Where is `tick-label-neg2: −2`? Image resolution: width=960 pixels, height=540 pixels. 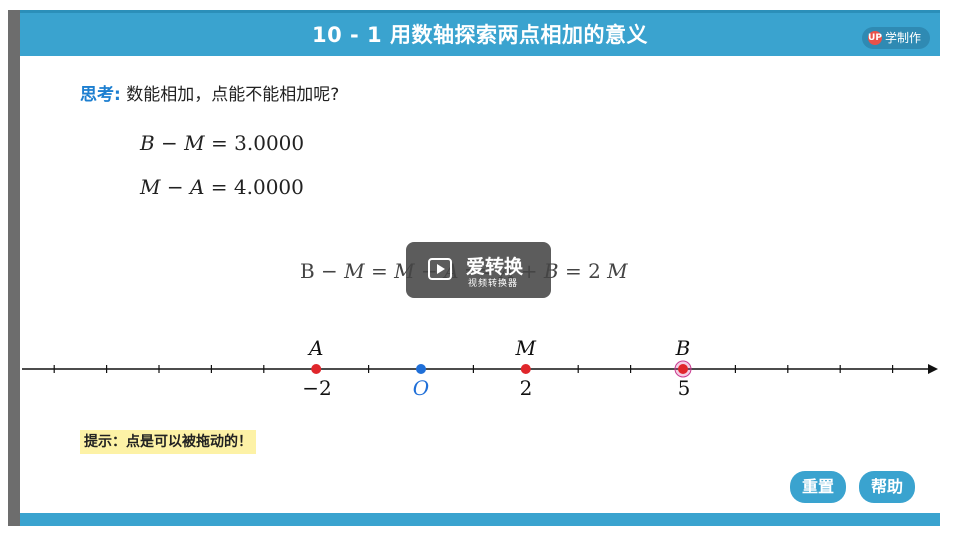
tick-label-neg2: −2 is located at coordinates (316, 388).